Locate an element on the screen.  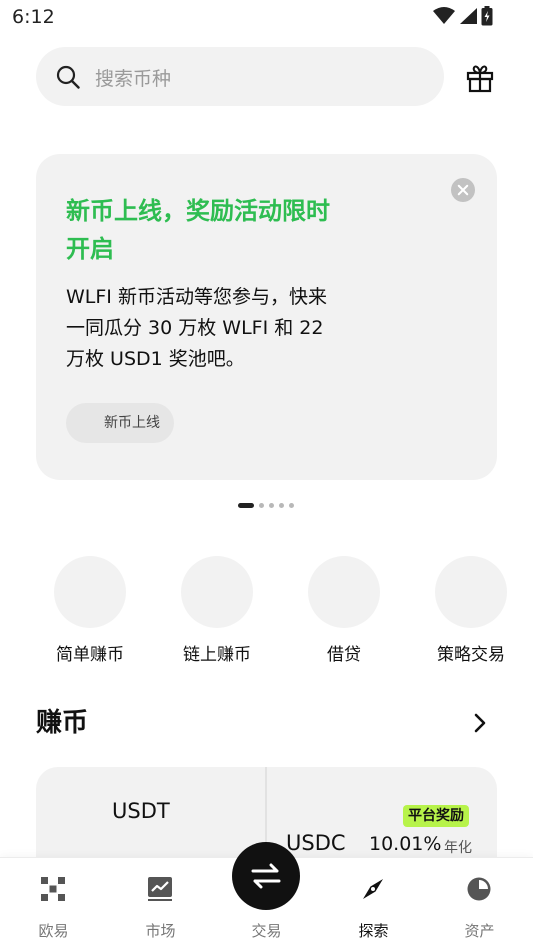
okx-logo-icon is located at coordinates (53, 889).